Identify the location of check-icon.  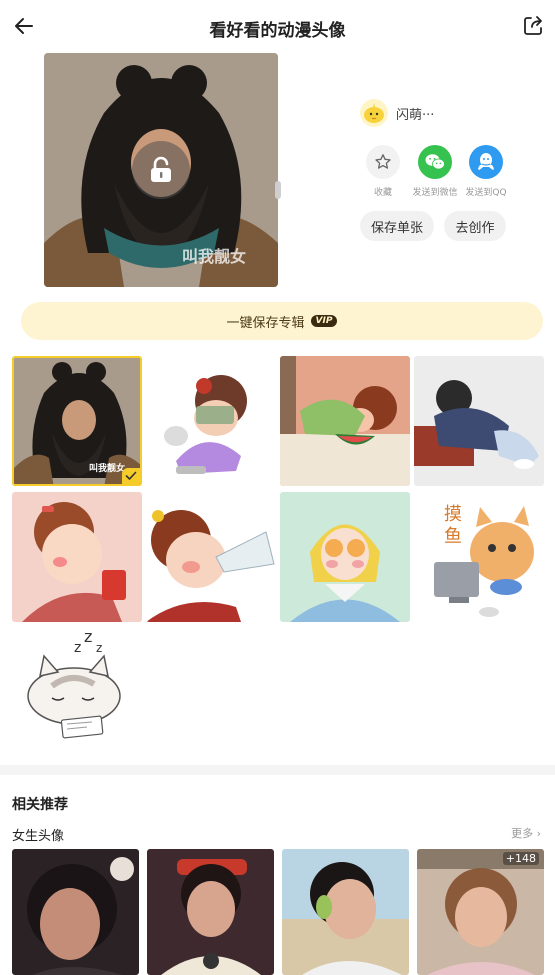
(131, 476).